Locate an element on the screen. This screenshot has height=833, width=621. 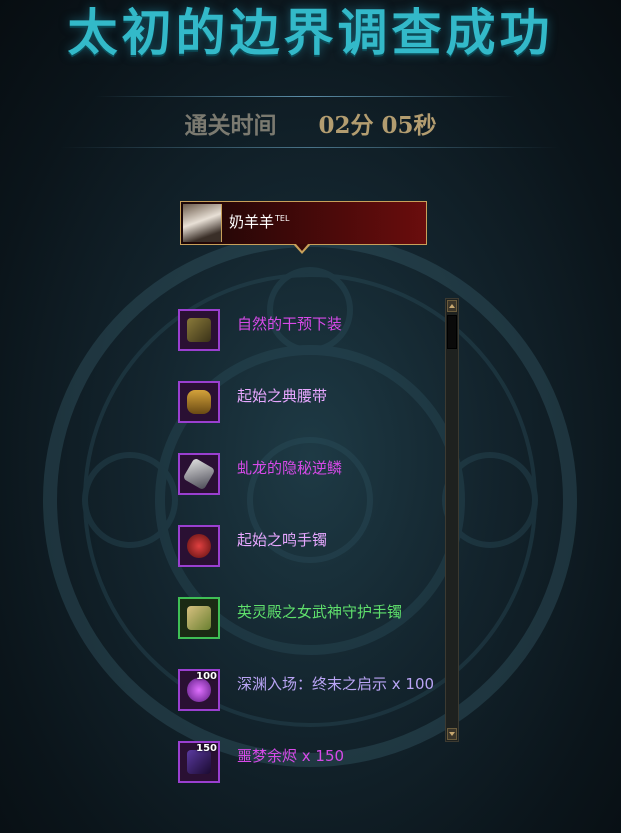
reward-item: 起始之典腰带 is located at coordinates (309, 403).